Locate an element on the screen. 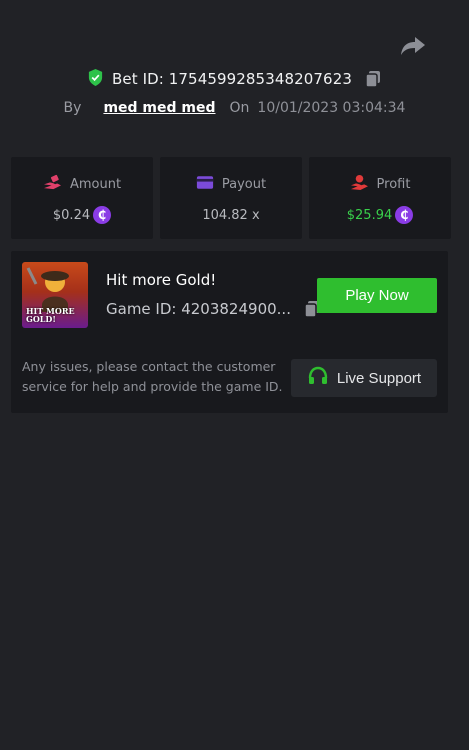  payout-card-icon is located at coordinates (205, 184).